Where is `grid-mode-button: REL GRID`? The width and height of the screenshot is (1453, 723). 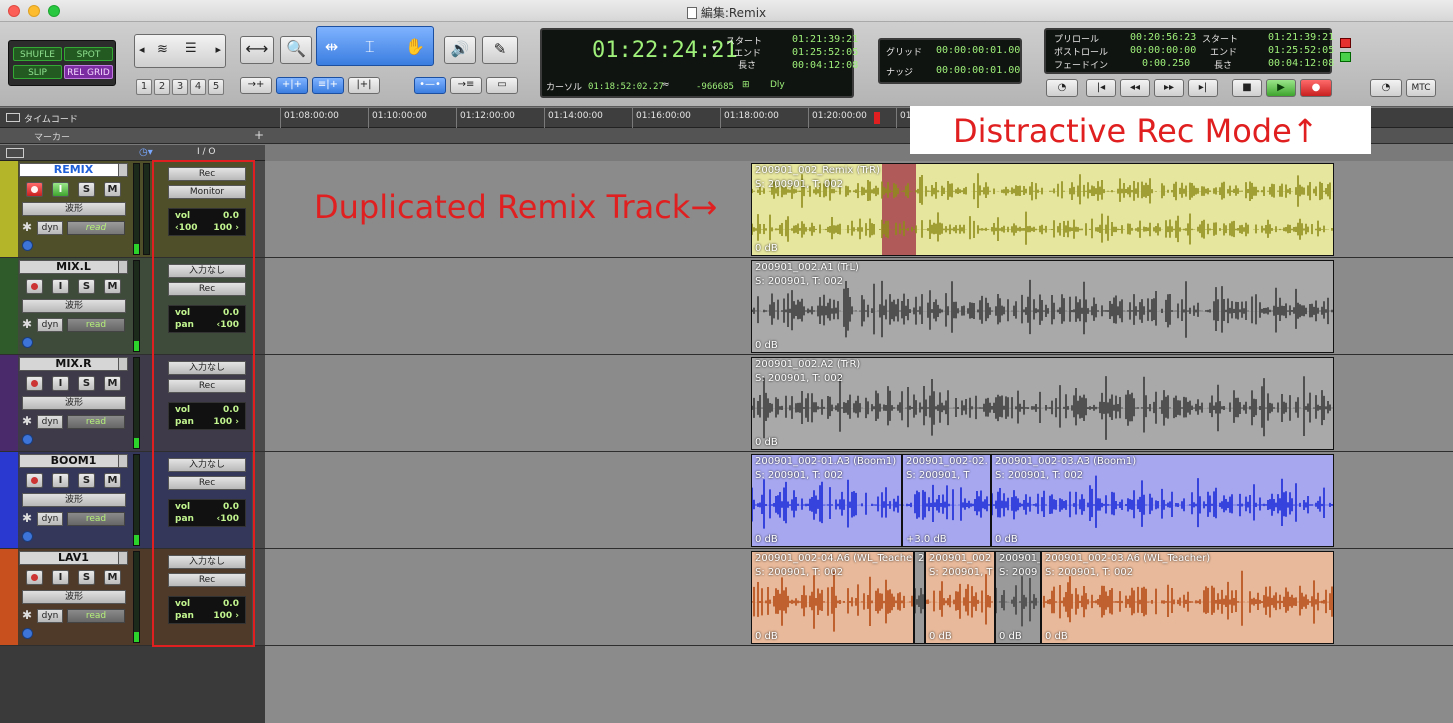 grid-mode-button: REL GRID is located at coordinates (88, 72).